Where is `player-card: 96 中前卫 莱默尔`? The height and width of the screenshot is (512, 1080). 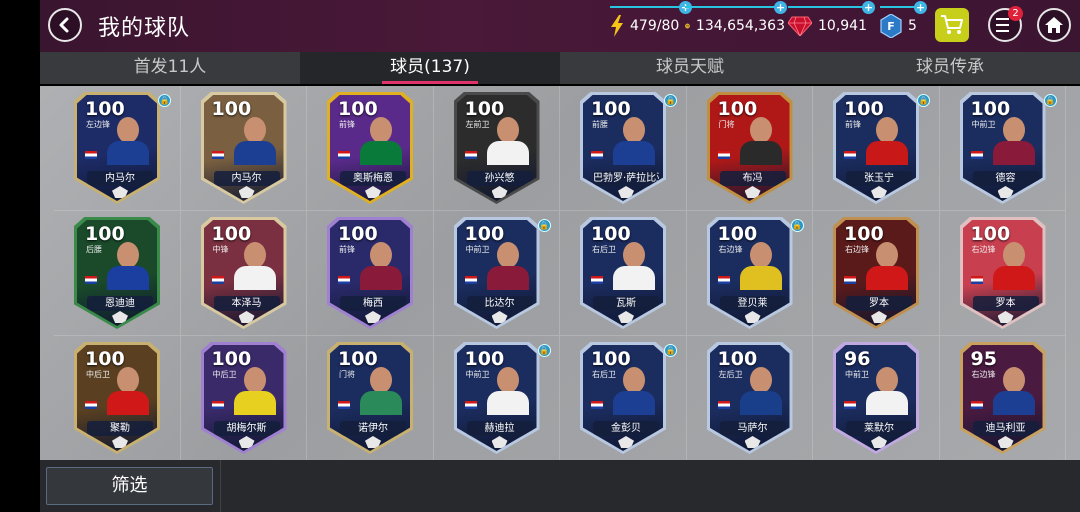
player-card: 96 中前卫 莱默尔 is located at coordinates (876, 398).